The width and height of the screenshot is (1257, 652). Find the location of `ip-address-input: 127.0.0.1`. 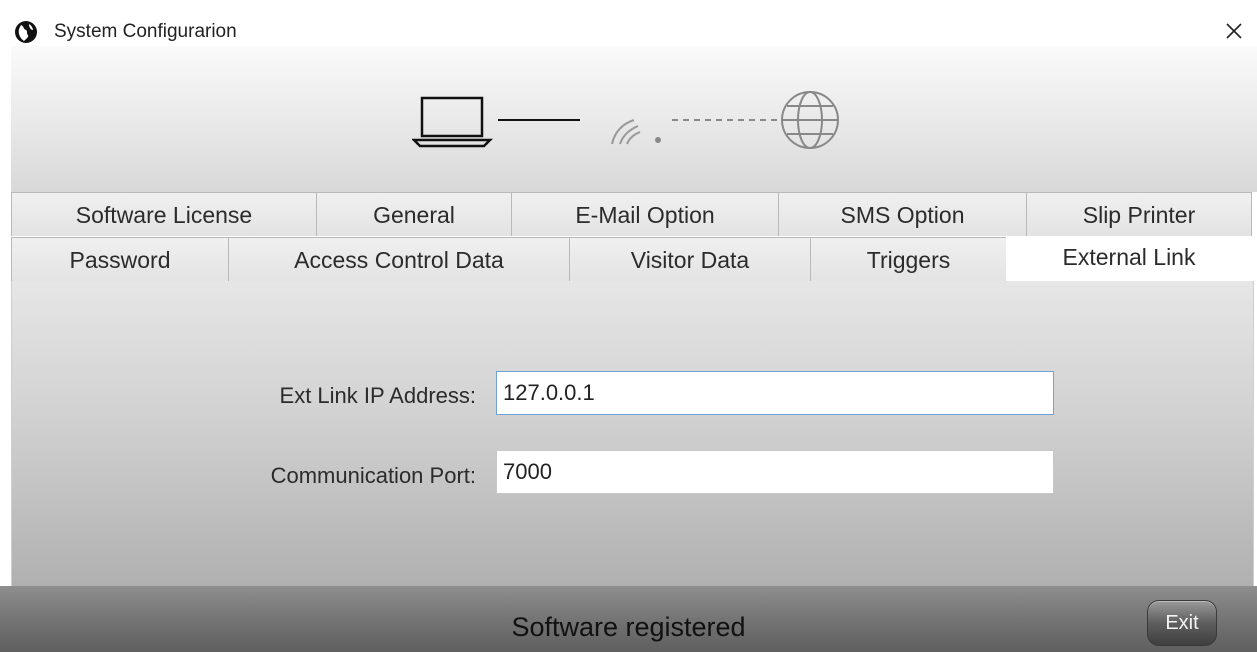

ip-address-input: 127.0.0.1 is located at coordinates (775, 393).